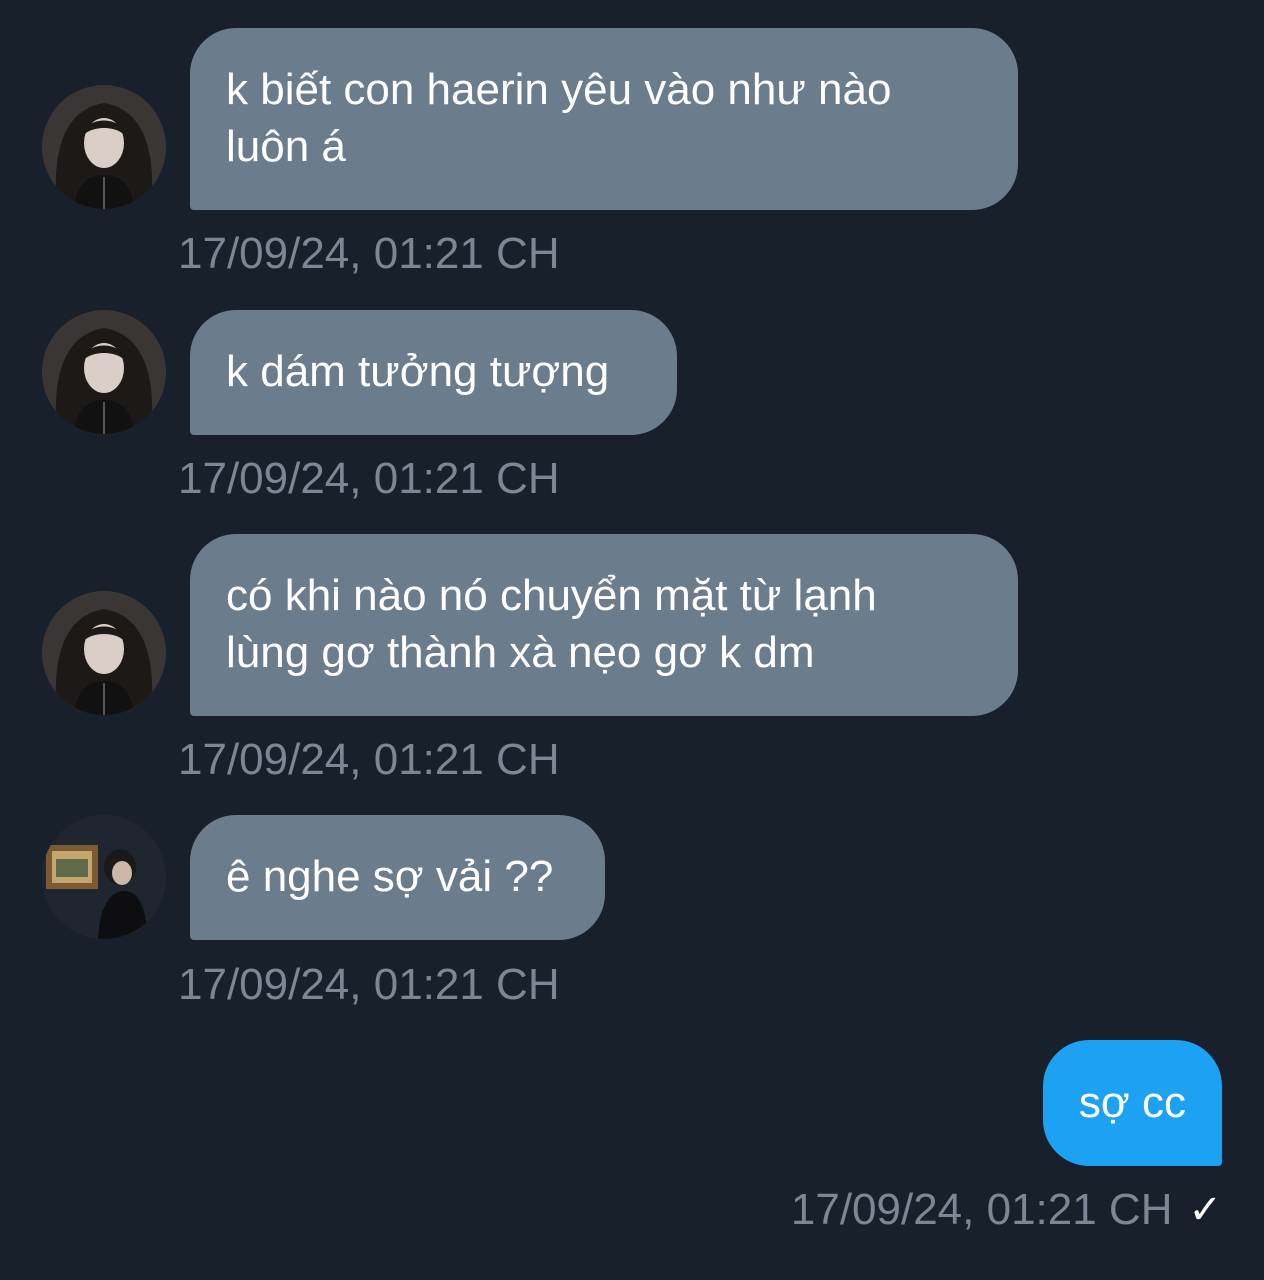 This screenshot has width=1264, height=1280. Describe the element at coordinates (1205, 1210) in the screenshot. I see `check-icon: ✓` at that location.